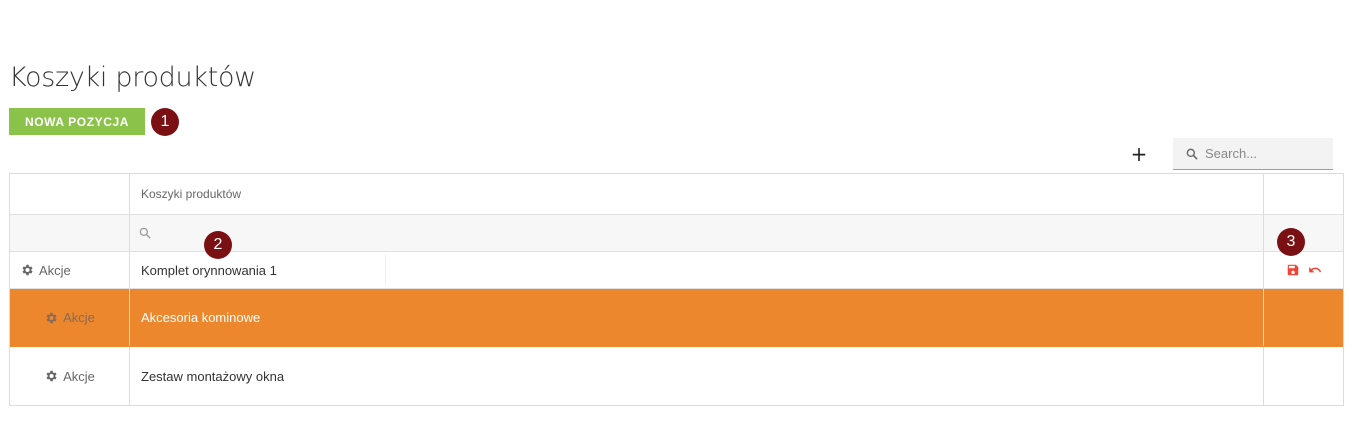  What do you see at coordinates (145, 233) in the screenshot?
I see `filter-search-icon` at bounding box center [145, 233].